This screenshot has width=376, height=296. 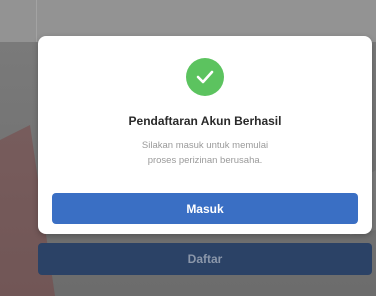 I want to click on dialog-title: Pendaftaran Akun Berhasil, so click(x=205, y=121).